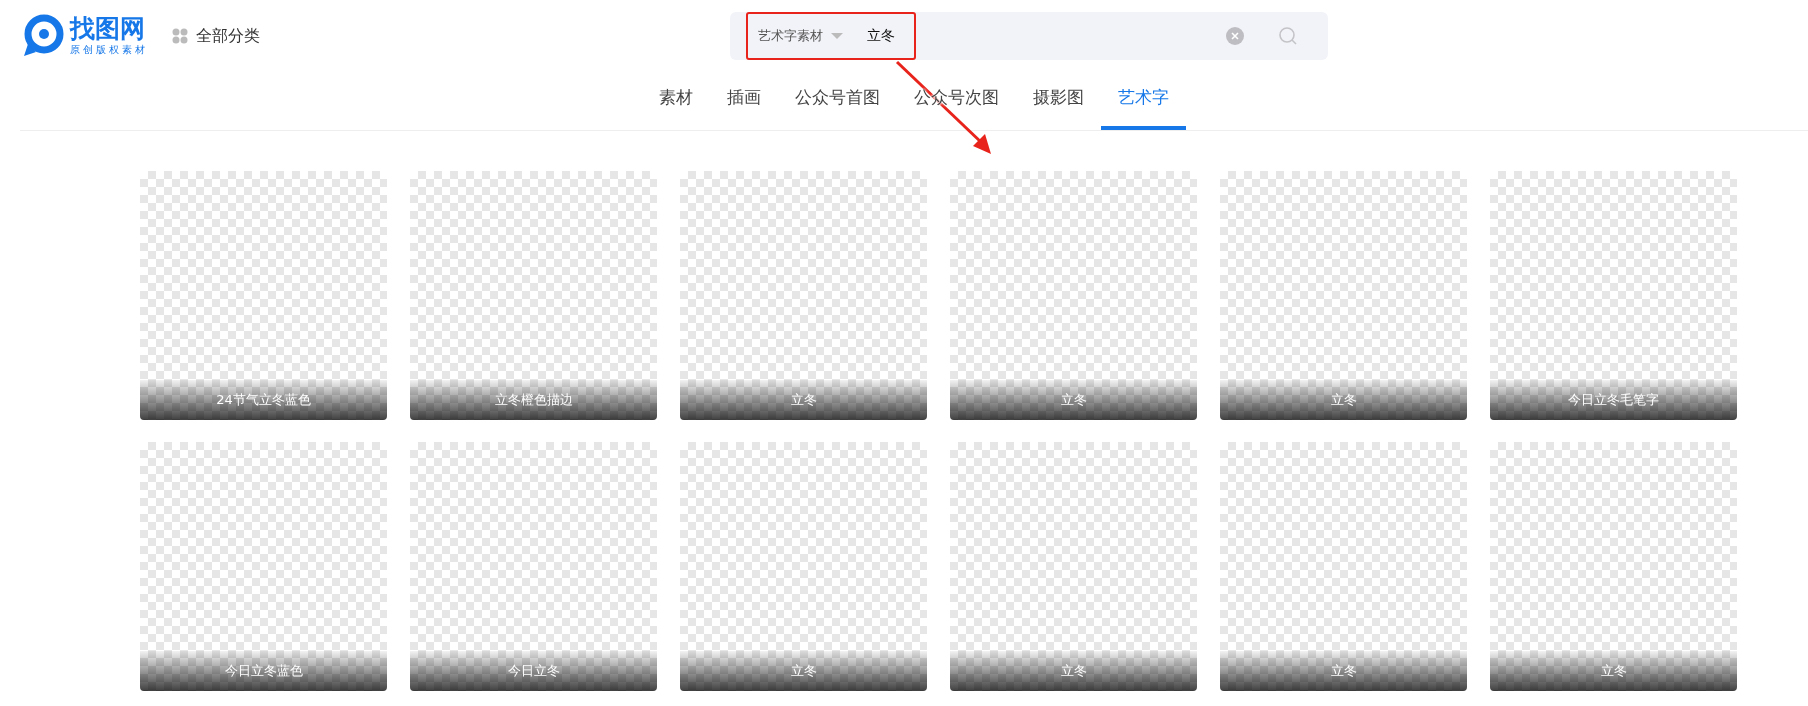 The image size is (1808, 706). What do you see at coordinates (1613, 295) in the screenshot?
I see `artwork-thumbnail: 今日立冬毛笔字` at bounding box center [1613, 295].